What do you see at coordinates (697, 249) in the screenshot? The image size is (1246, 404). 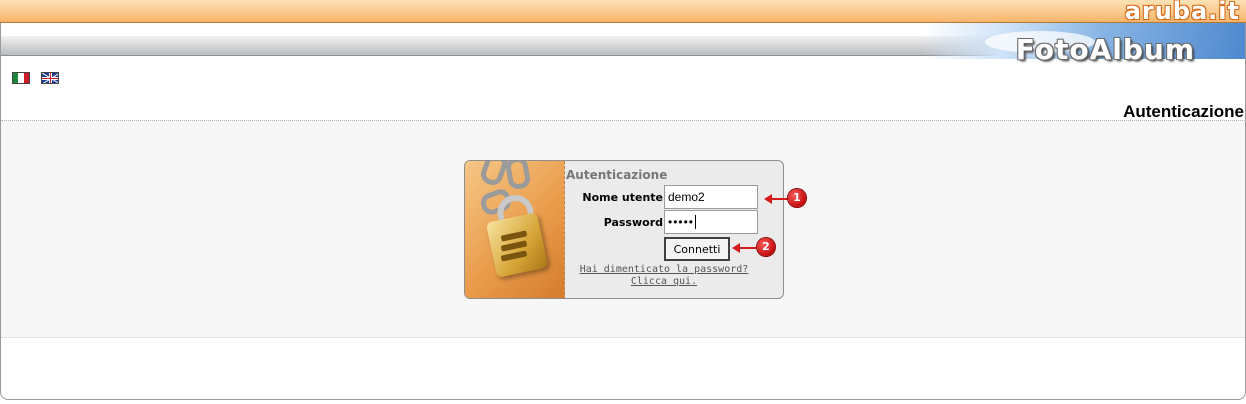 I see `connetti-button: Connetti` at bounding box center [697, 249].